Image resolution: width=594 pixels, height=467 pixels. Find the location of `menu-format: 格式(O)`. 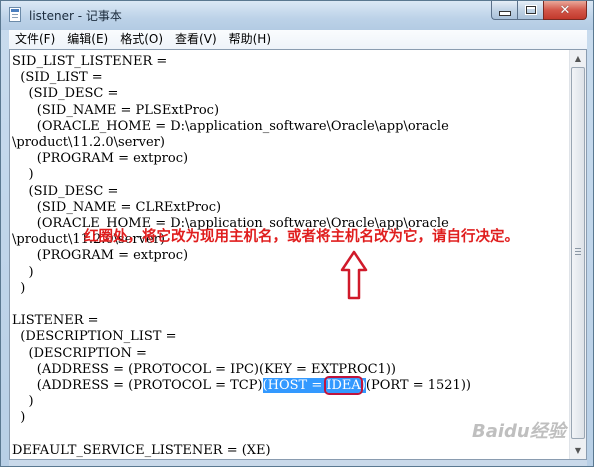

menu-format: 格式(O) is located at coordinates (141, 39).